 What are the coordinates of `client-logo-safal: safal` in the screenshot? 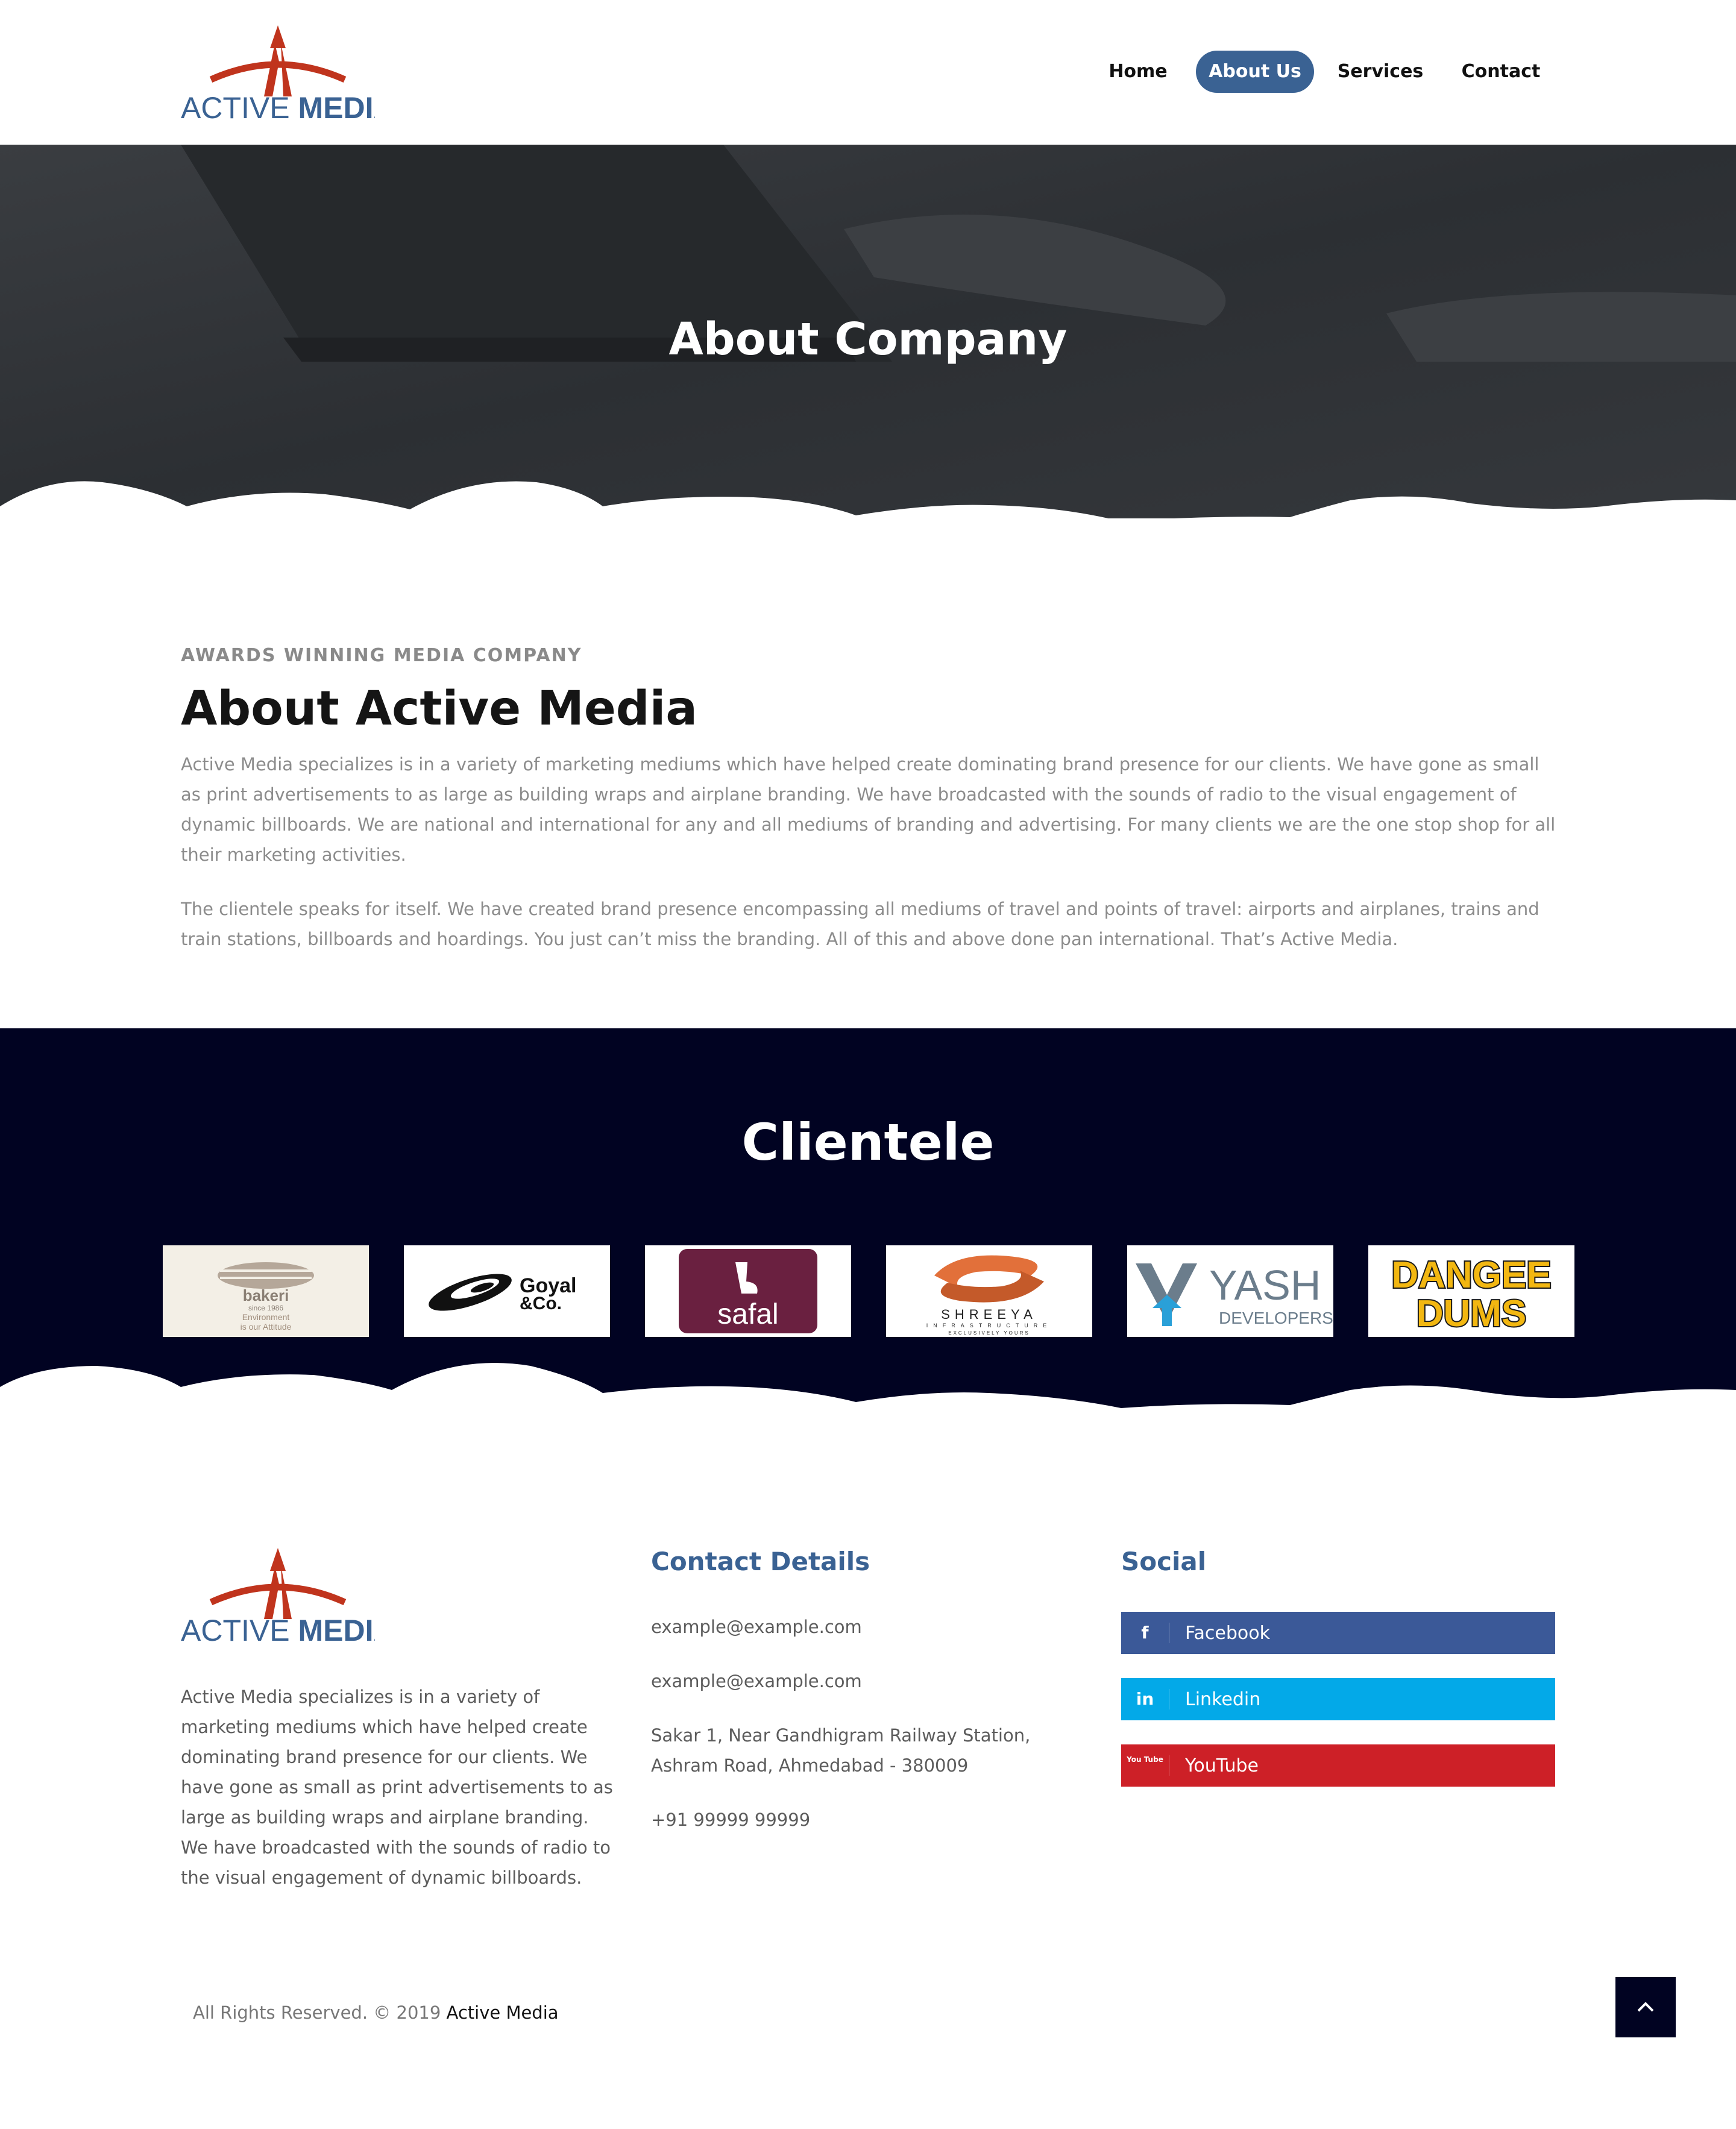 It's located at (748, 1291).